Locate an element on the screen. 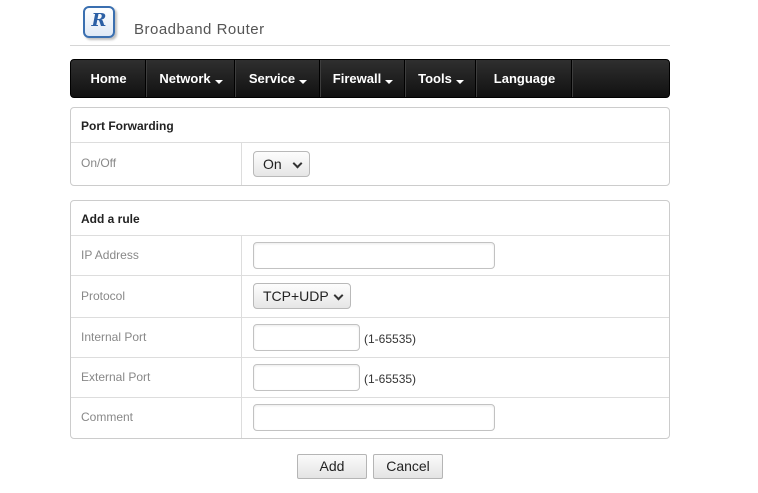  nav-tools: Tools is located at coordinates (441, 78).